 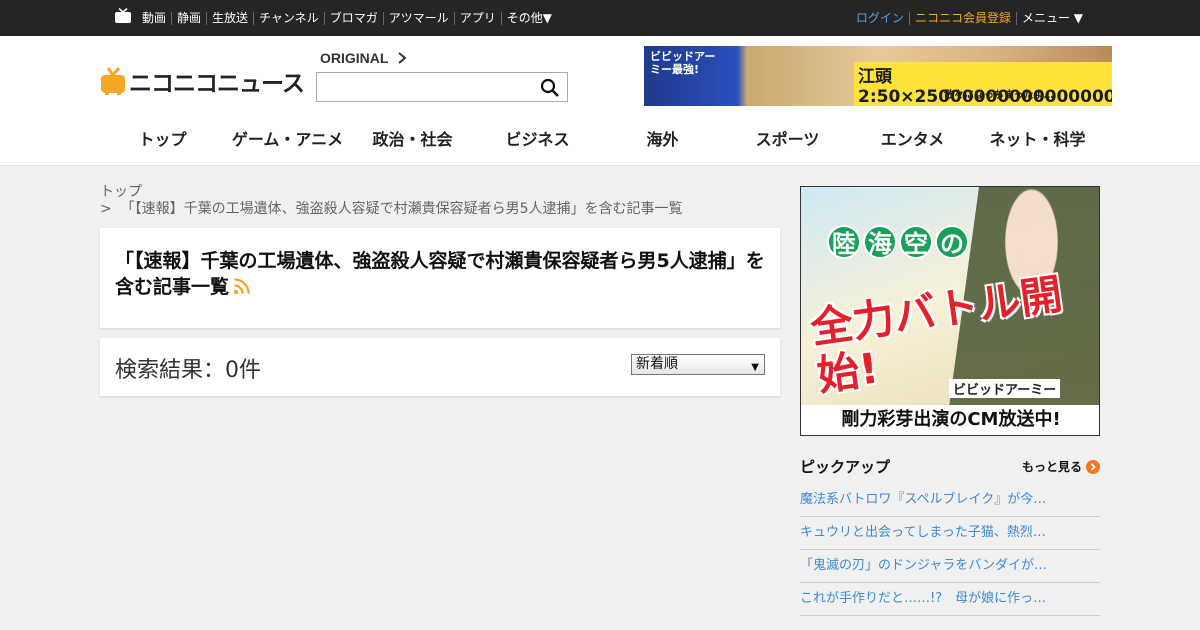 What do you see at coordinates (440, 367) in the screenshot?
I see `search-results-card: 検索結果：0件 新着順 ▼` at bounding box center [440, 367].